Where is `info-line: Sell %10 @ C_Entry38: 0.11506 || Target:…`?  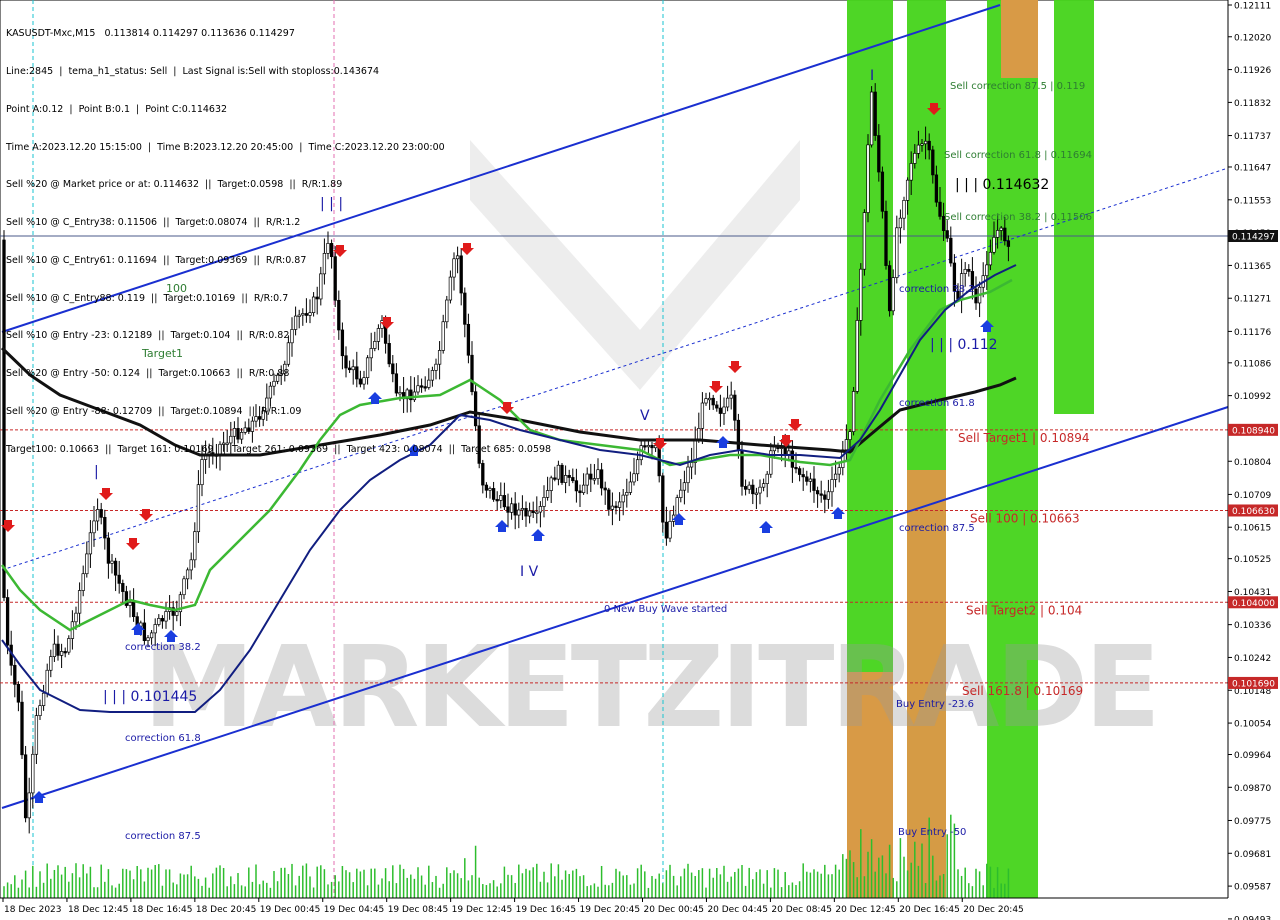
info-line: Sell %10 @ C_Entry38: 0.11506 || Target:… is located at coordinates (153, 223).